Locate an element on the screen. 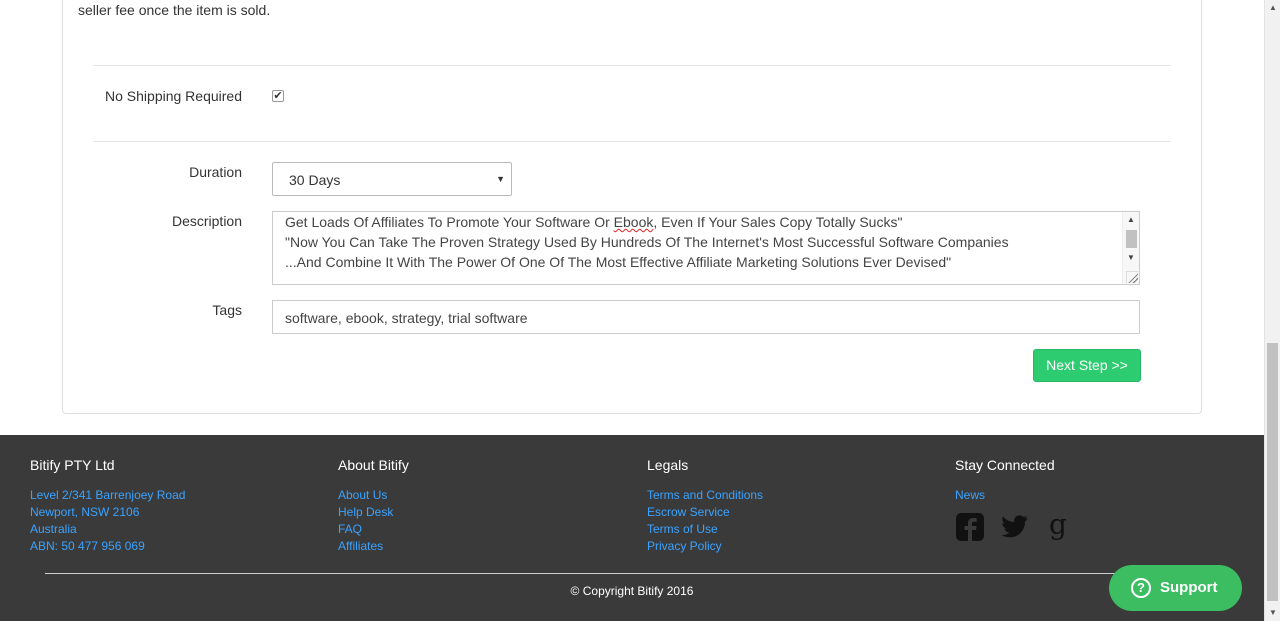 This screenshot has height=621, width=1280. tags-label: Tags is located at coordinates (227, 310).